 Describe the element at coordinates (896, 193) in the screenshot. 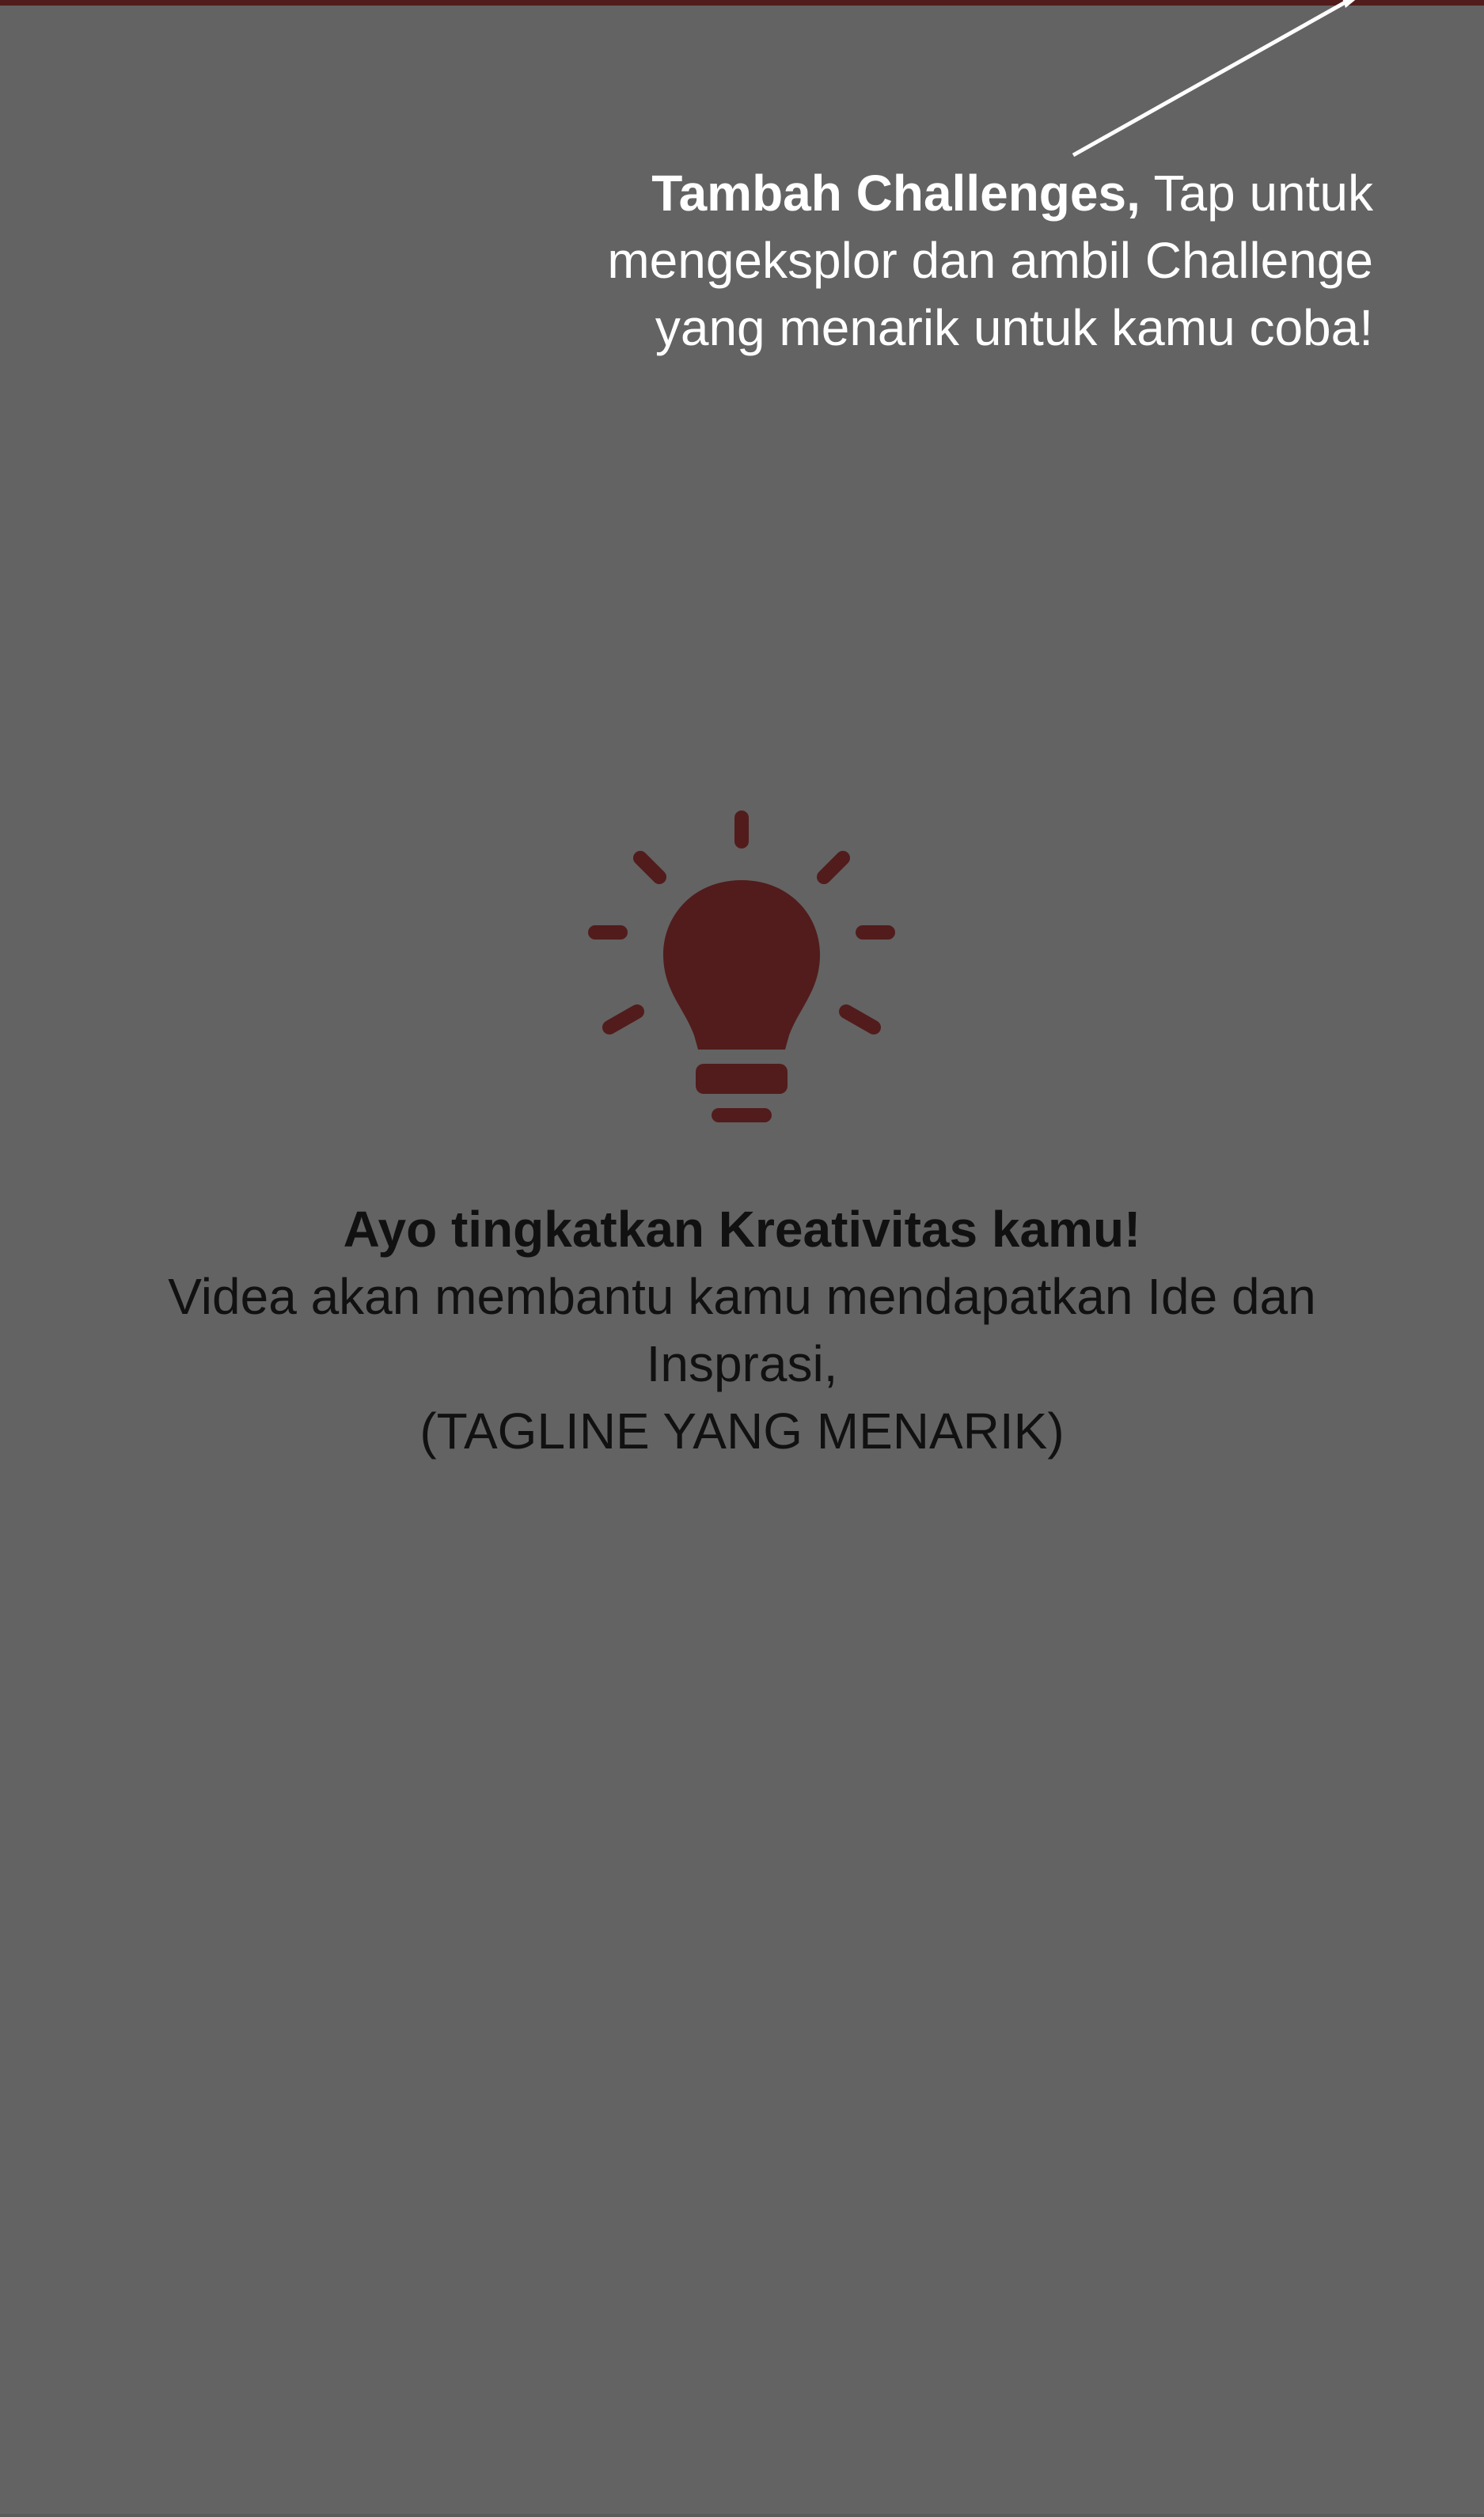

I see `coach-mark-bold-label: Tambah Challenges,` at that location.